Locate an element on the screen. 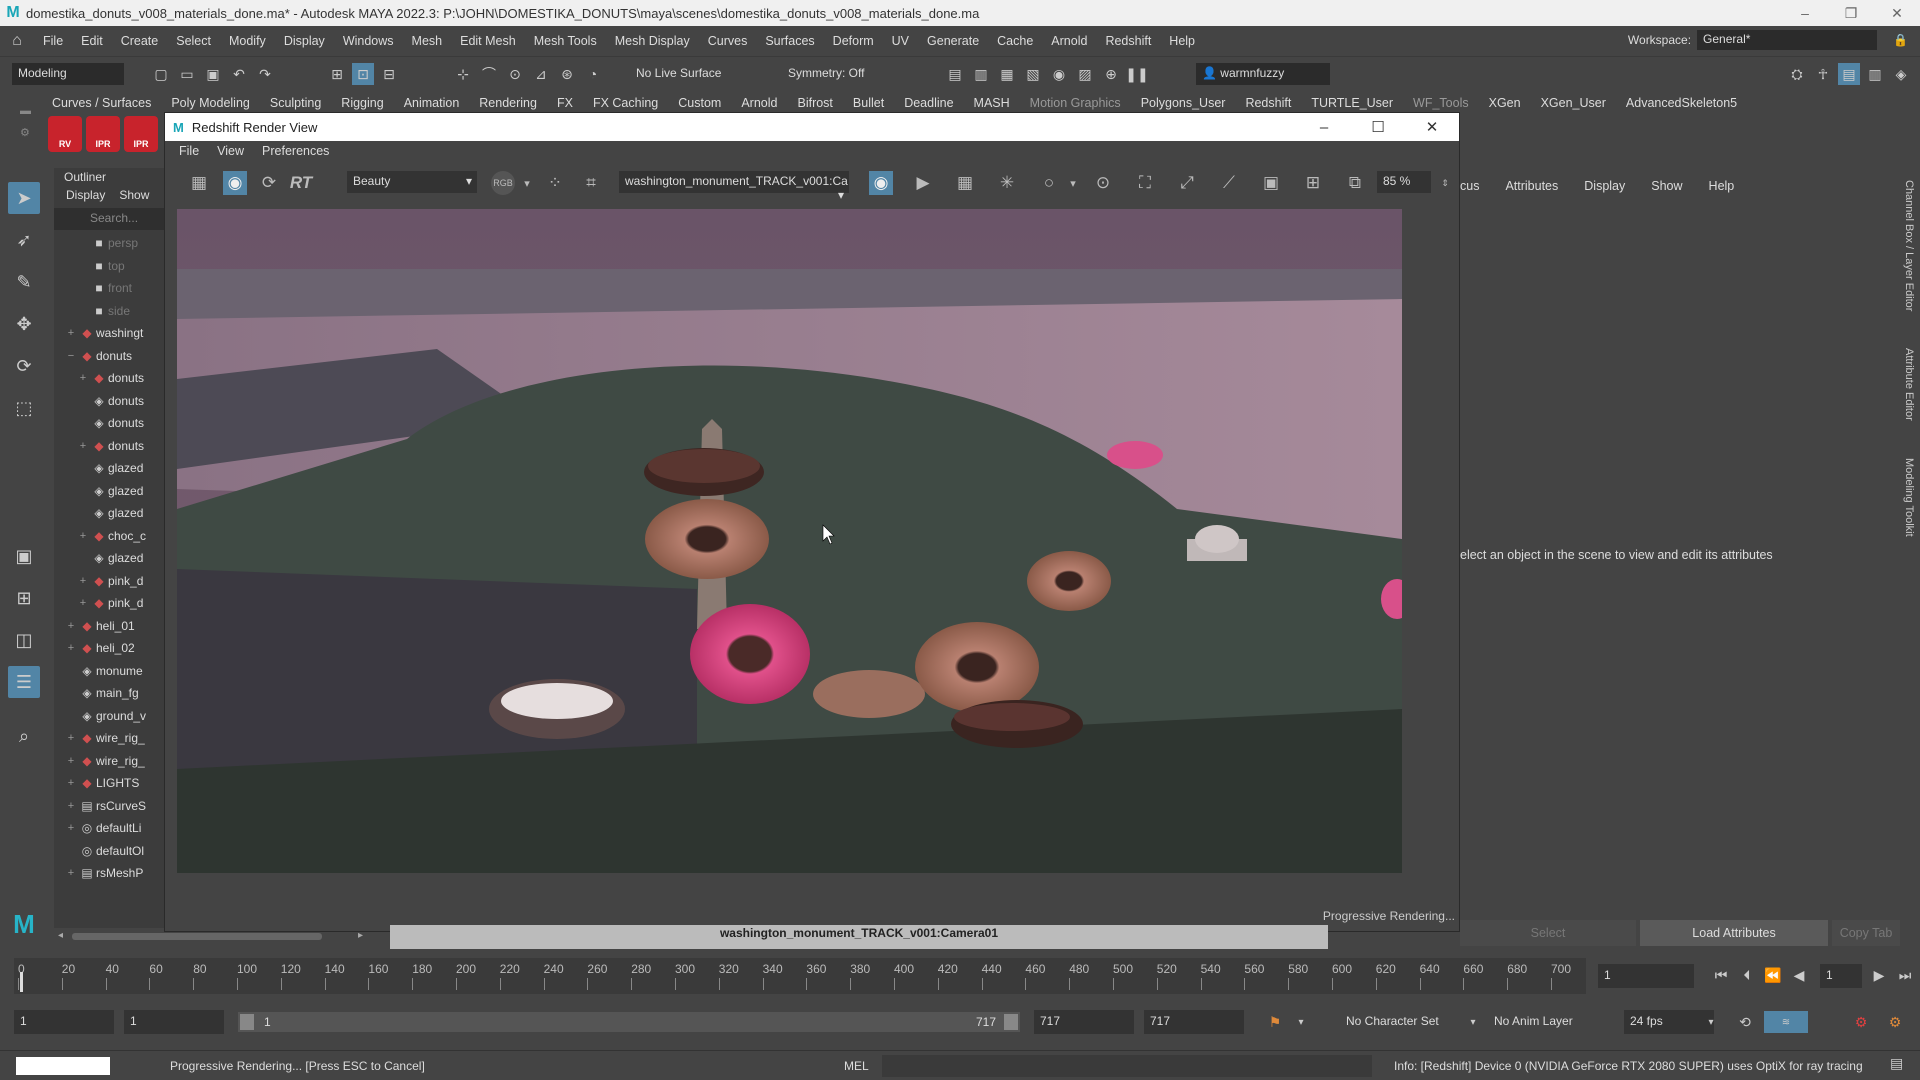 This screenshot has height=1080, width=1920. two-view-icon: ◫ is located at coordinates (24, 640).